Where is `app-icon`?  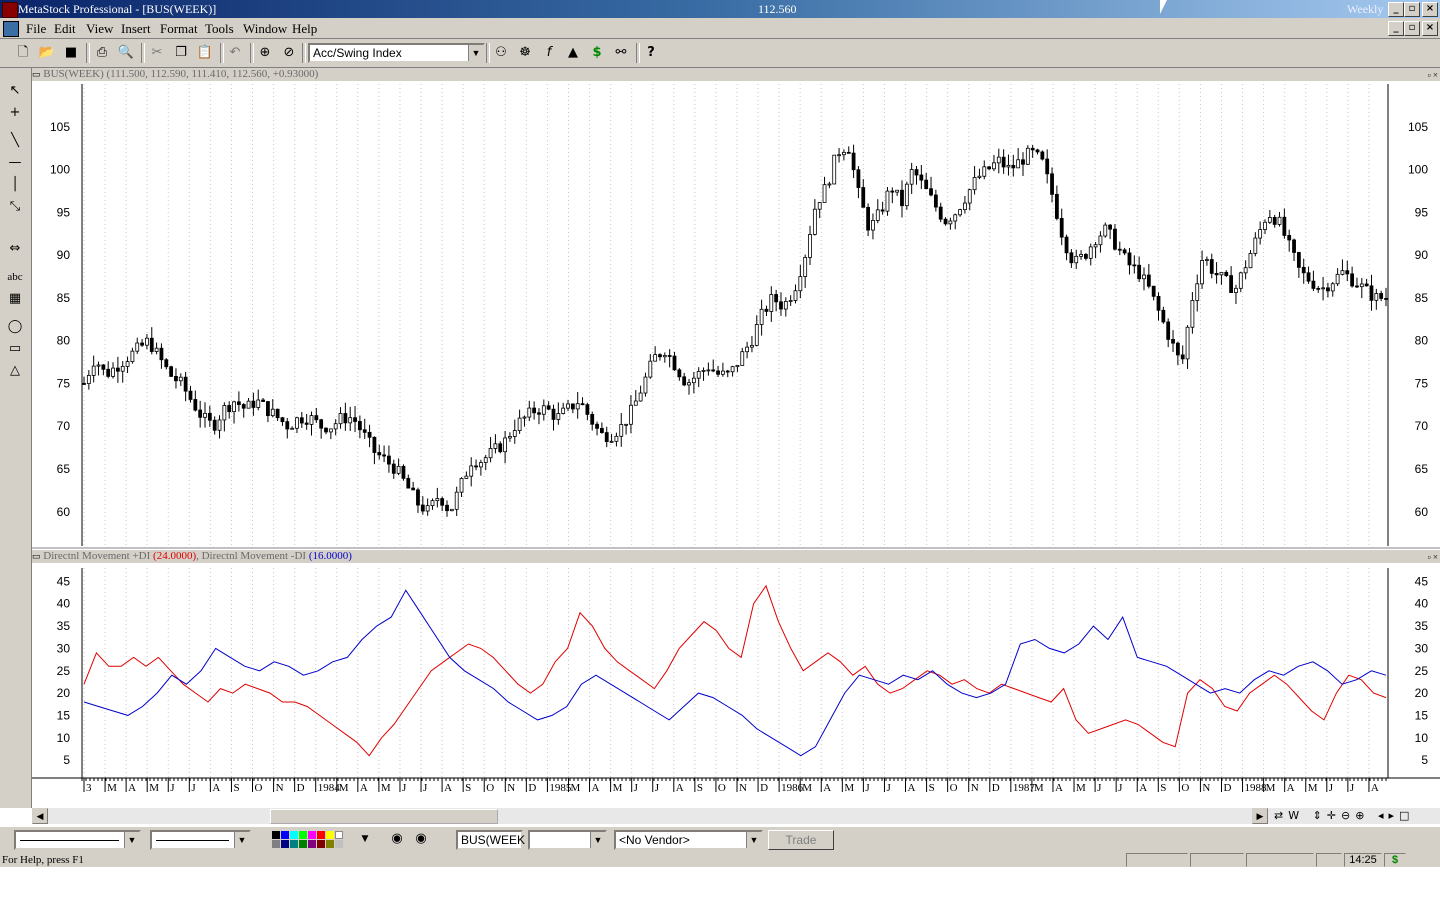 app-icon is located at coordinates (10, 10).